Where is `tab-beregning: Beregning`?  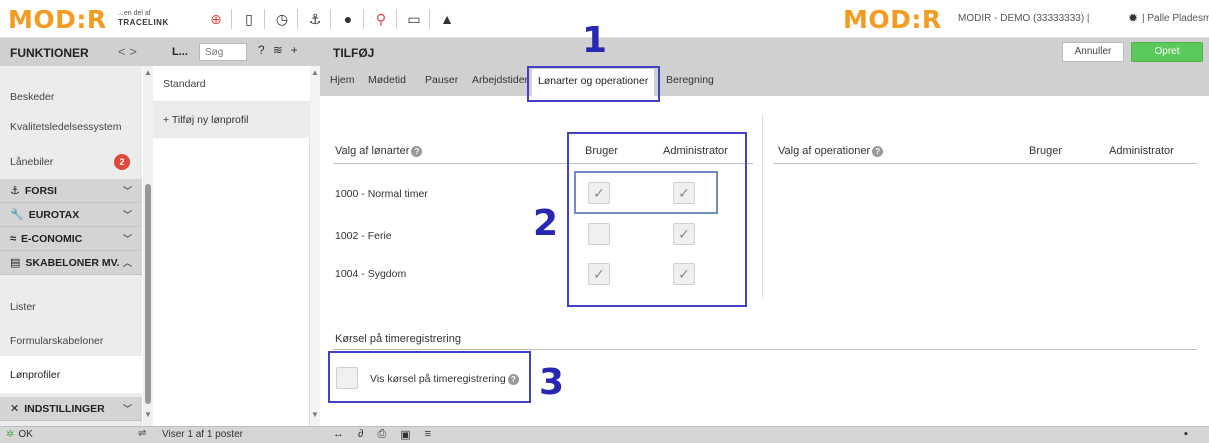
tab-beregning: Beregning is located at coordinates (690, 80).